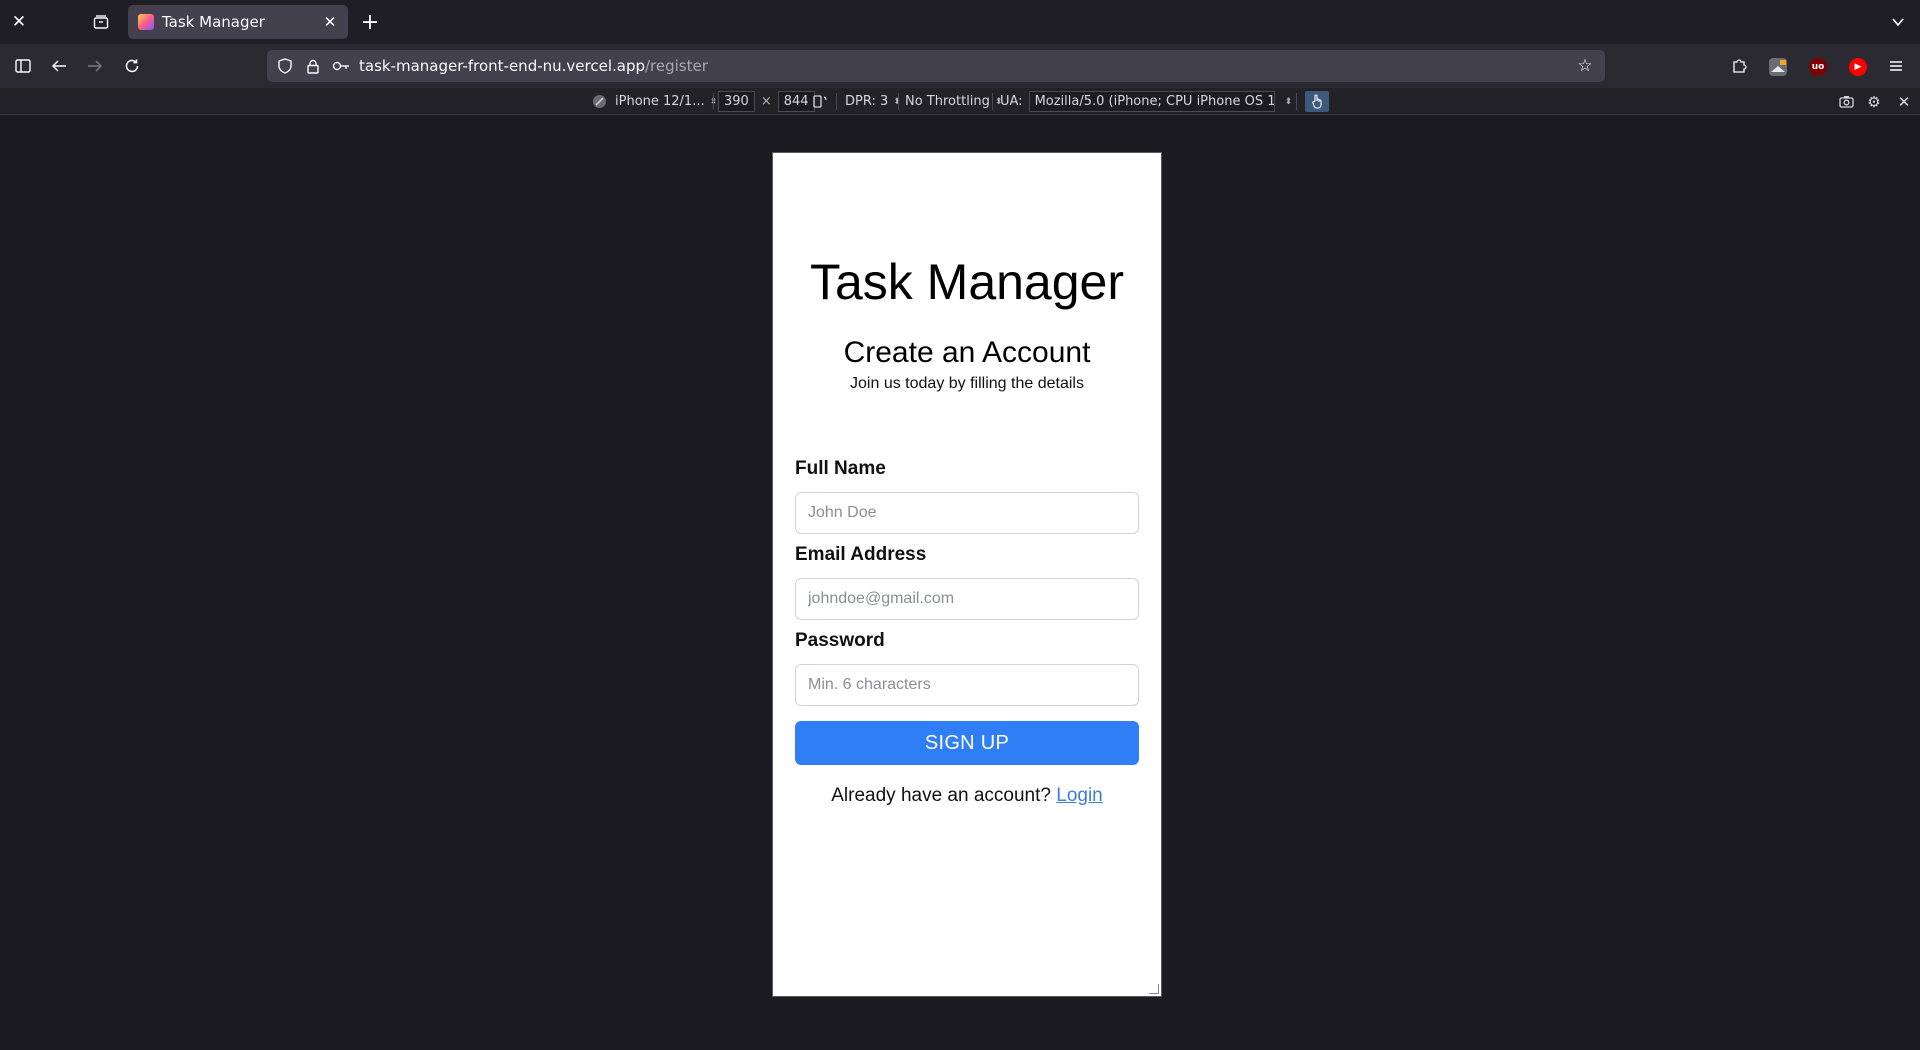 The image size is (1920, 1050). What do you see at coordinates (146, 22) in the screenshot?
I see `app-favicon-icon` at bounding box center [146, 22].